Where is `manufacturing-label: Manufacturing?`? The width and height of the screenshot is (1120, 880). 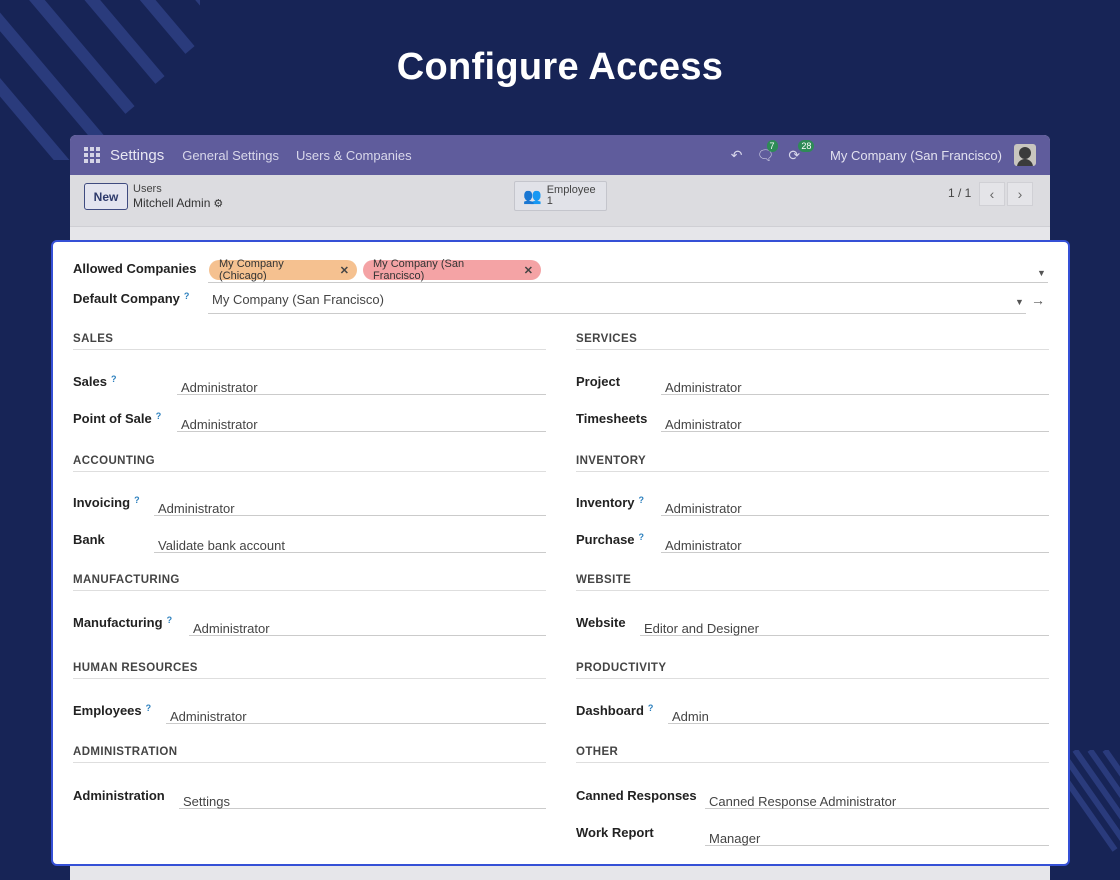
manufacturing-label: Manufacturing? is located at coordinates (122, 622).